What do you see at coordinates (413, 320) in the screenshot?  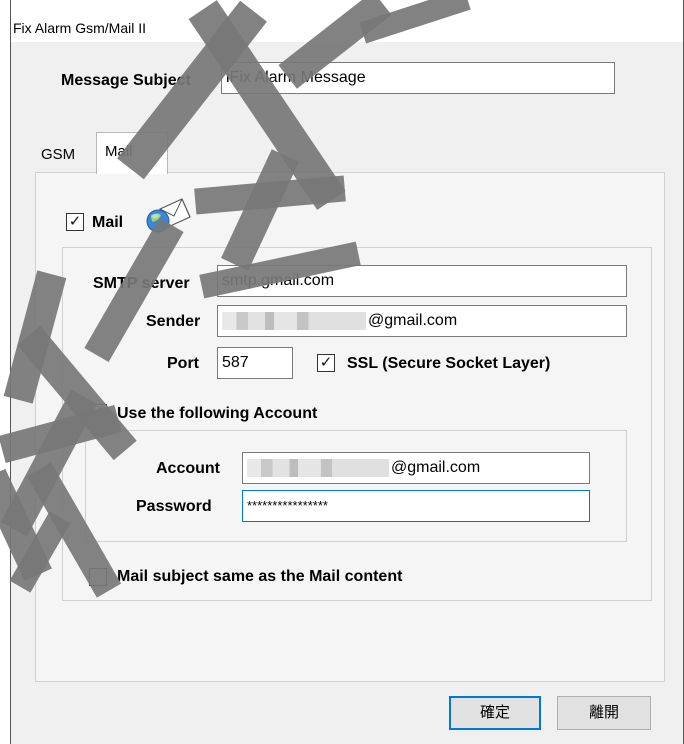 I see `sender-domain: @gmail.com` at bounding box center [413, 320].